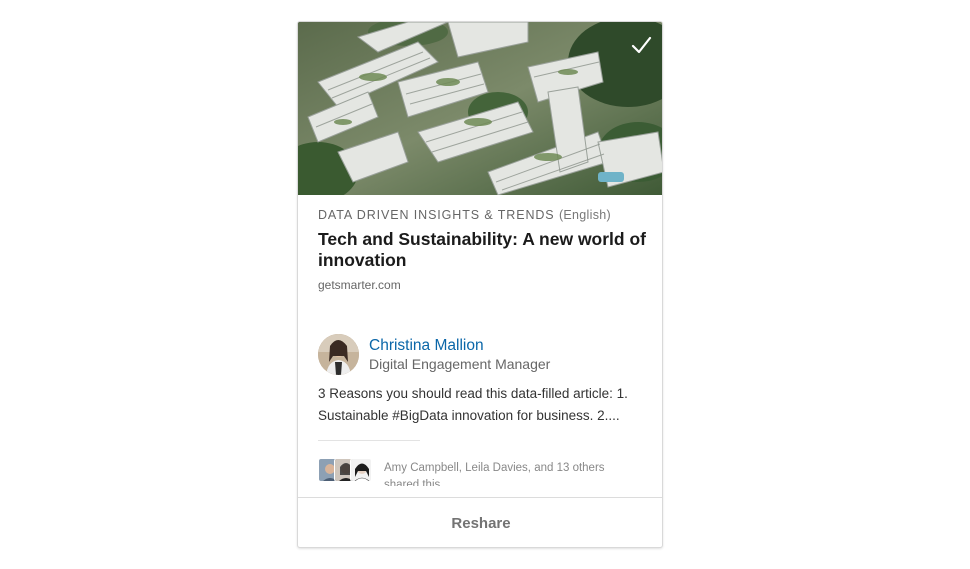  I want to click on language-label: (English), so click(584, 215).